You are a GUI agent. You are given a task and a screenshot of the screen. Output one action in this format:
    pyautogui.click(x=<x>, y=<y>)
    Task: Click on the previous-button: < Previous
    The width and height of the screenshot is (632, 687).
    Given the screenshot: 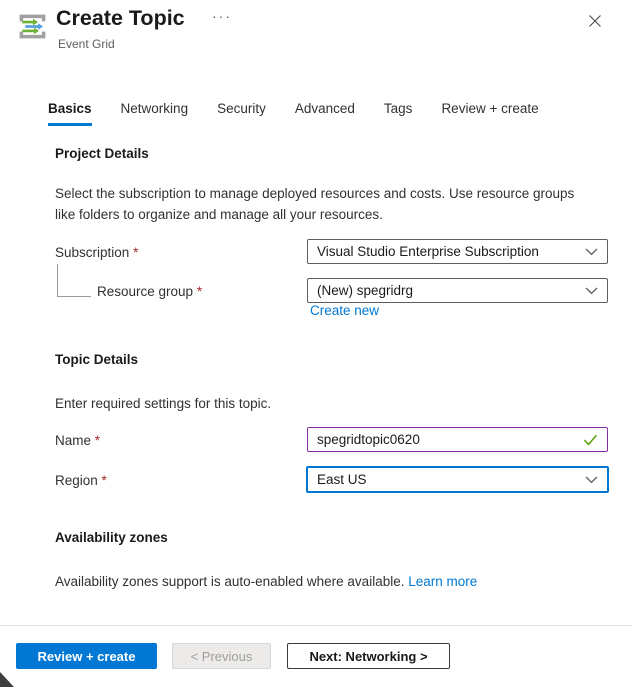 What is the action you would take?
    pyautogui.click(x=221, y=656)
    